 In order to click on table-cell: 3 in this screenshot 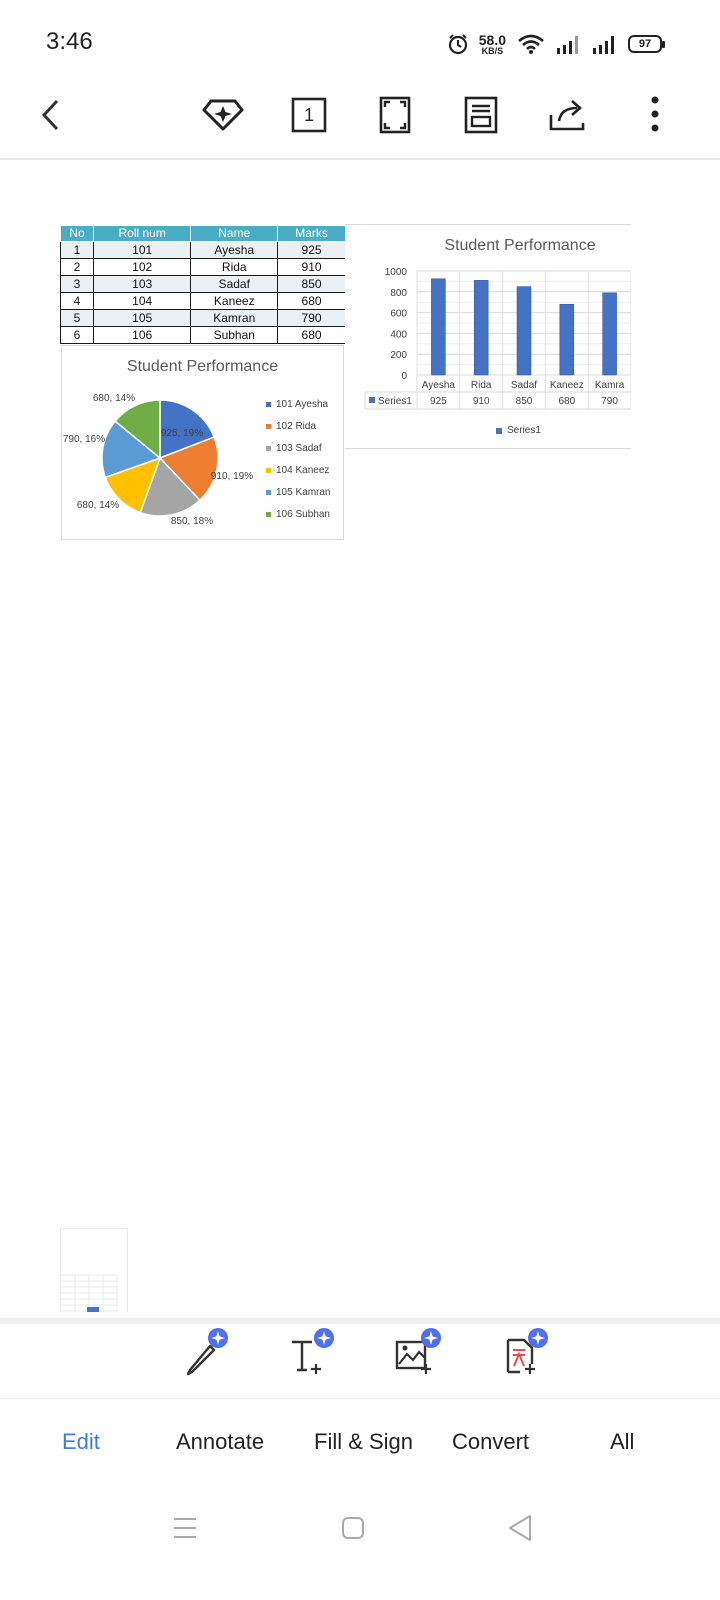, I will do `click(77, 284)`.